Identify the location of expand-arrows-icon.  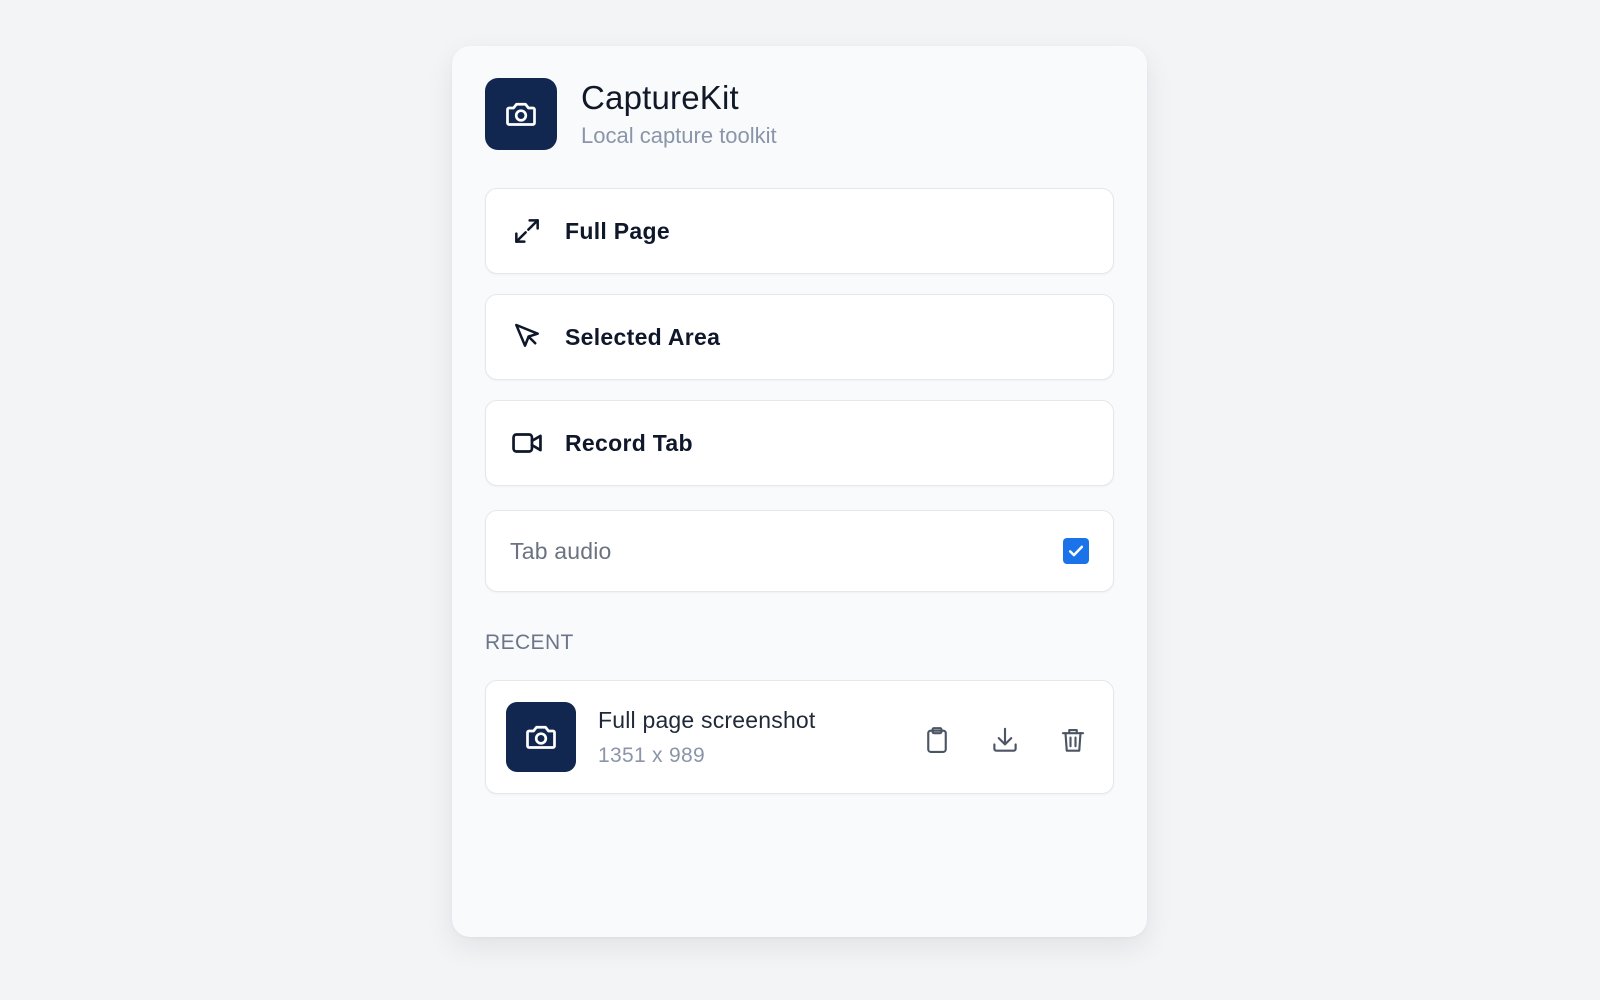
(527, 231).